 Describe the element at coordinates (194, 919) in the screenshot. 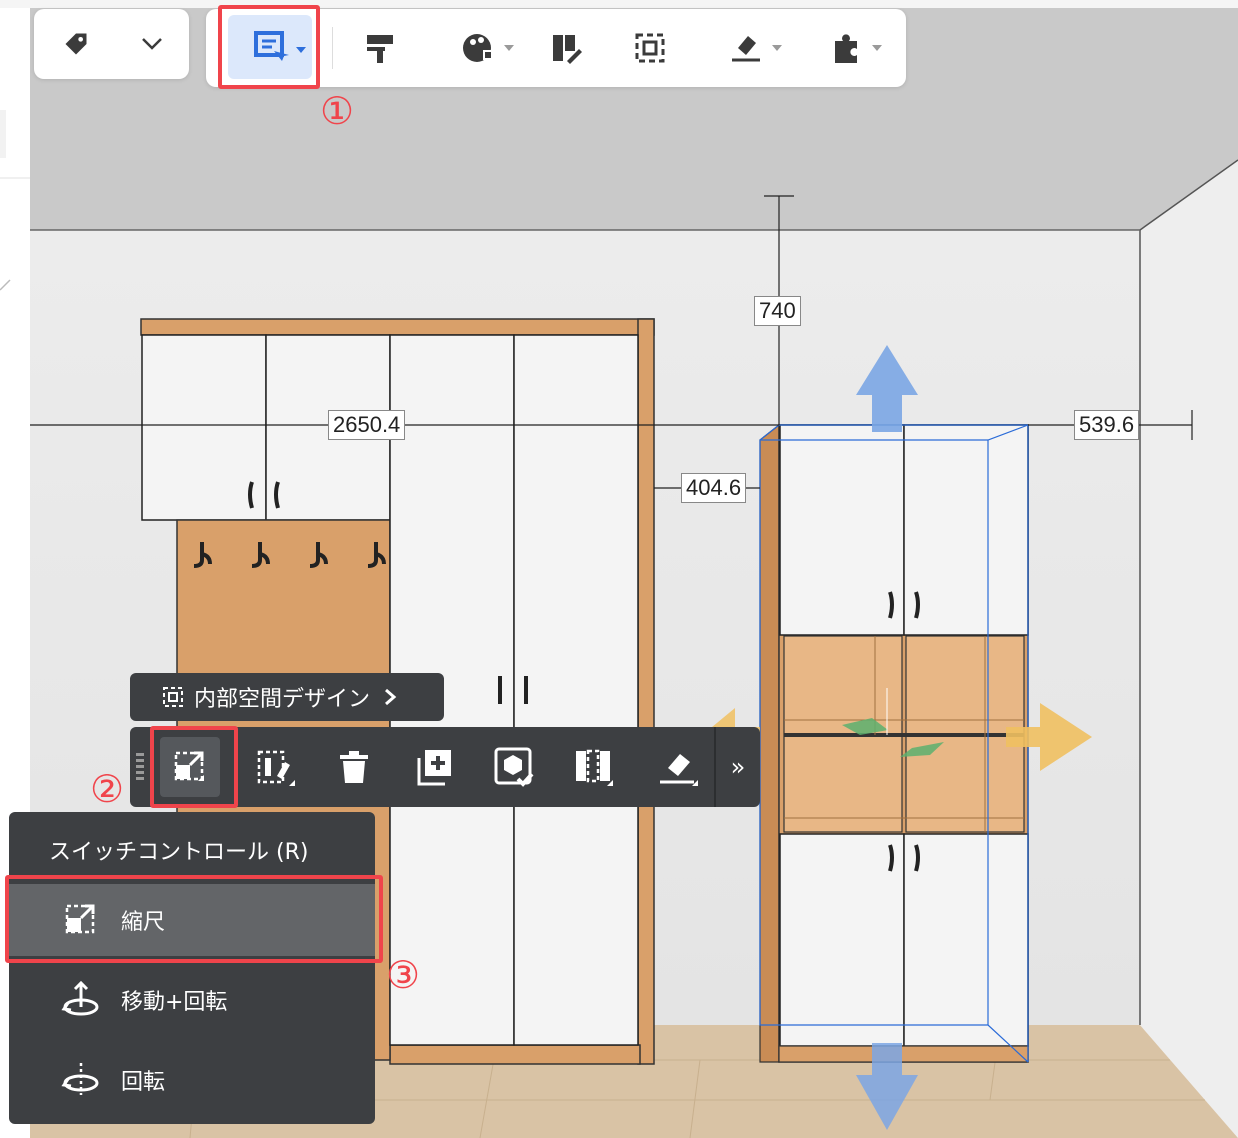

I see `highlight-scale-item` at that location.